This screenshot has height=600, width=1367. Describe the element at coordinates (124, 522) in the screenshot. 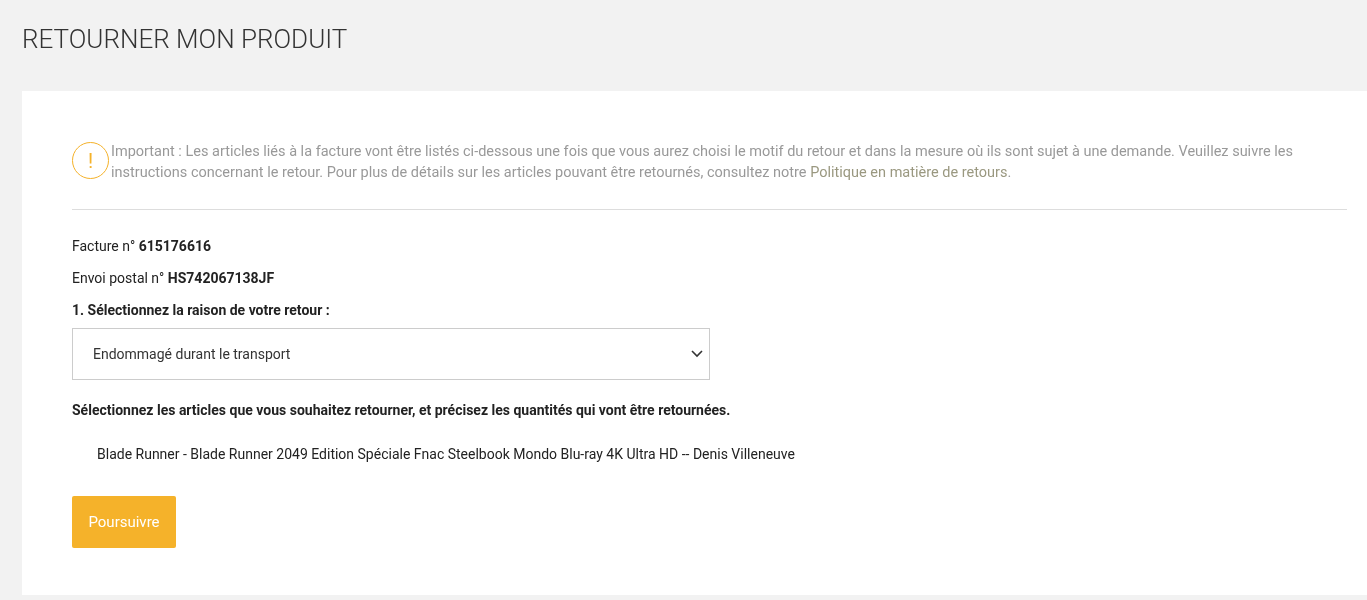

I see `continue-button: Poursuivre` at that location.